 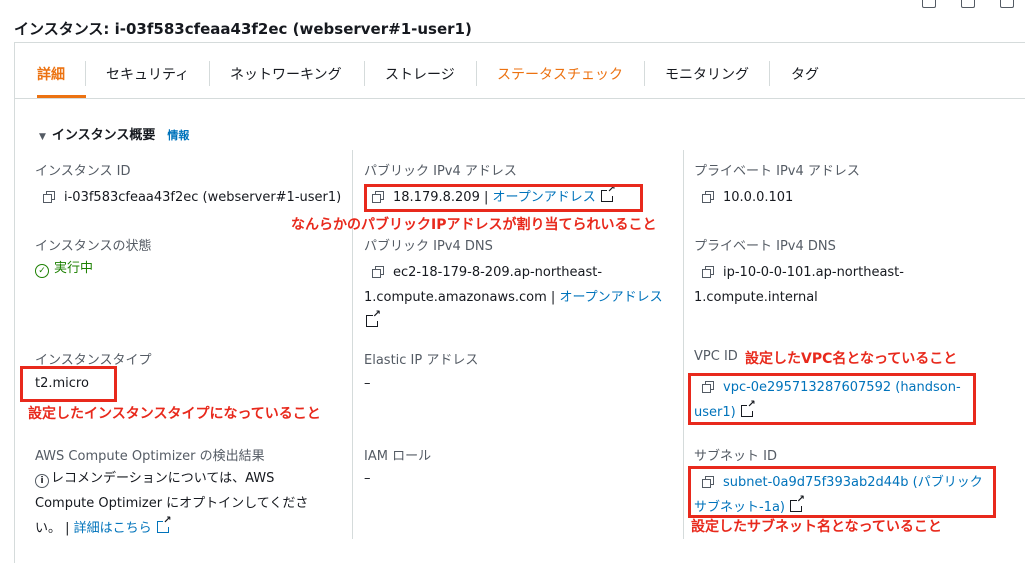 I want to click on public-ip-label: パブリック IPv4 アドレス, so click(x=440, y=171).